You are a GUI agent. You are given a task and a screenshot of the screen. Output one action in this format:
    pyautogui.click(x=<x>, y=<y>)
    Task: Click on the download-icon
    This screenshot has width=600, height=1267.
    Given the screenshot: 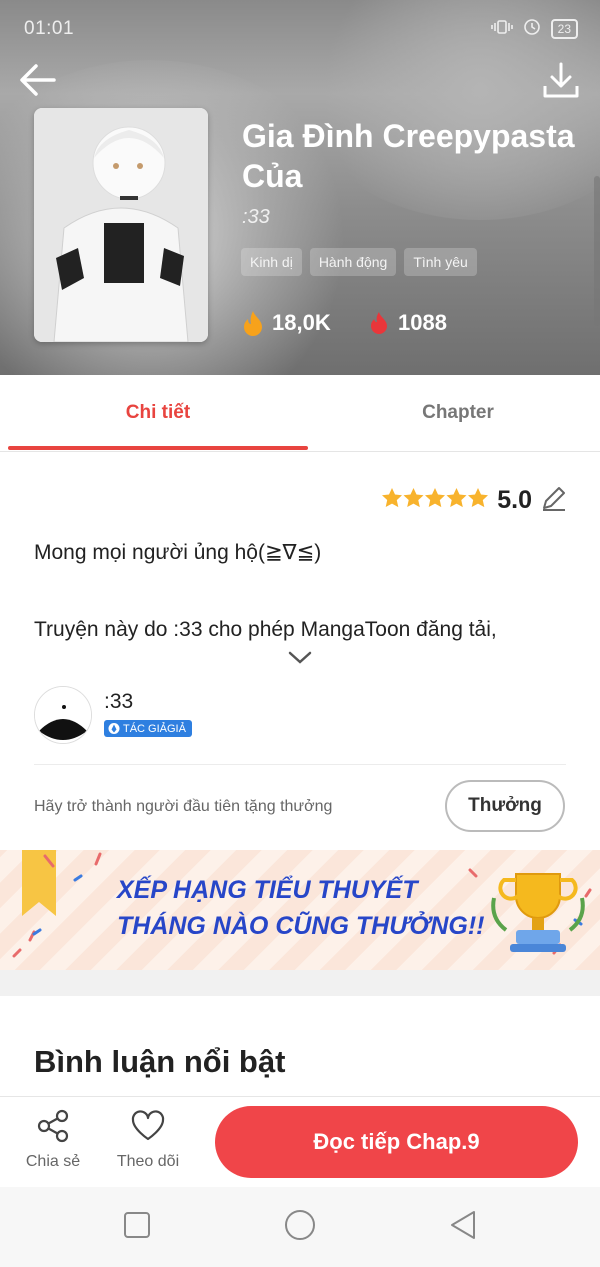 What is the action you would take?
    pyautogui.click(x=561, y=80)
    